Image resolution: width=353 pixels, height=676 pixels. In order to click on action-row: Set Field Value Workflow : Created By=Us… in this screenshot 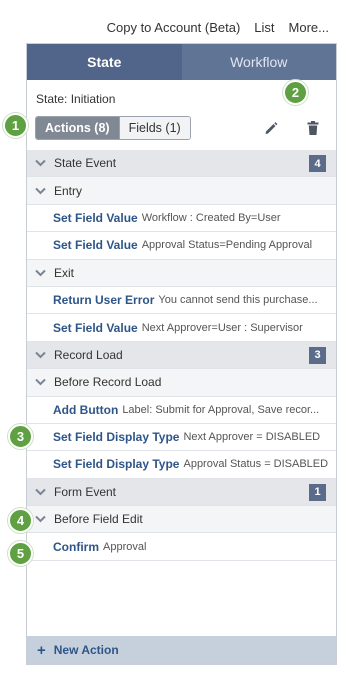, I will do `click(181, 218)`.